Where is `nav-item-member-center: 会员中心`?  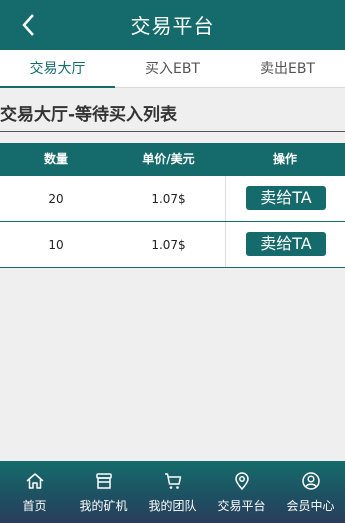
nav-item-member-center: 会员中心 is located at coordinates (310, 492).